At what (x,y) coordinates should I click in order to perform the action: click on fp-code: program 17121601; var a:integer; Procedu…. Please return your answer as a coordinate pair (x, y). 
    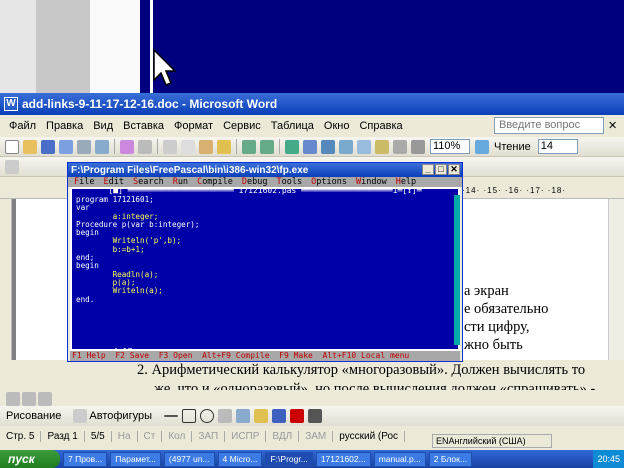
    Looking at the image, I should click on (137, 249).